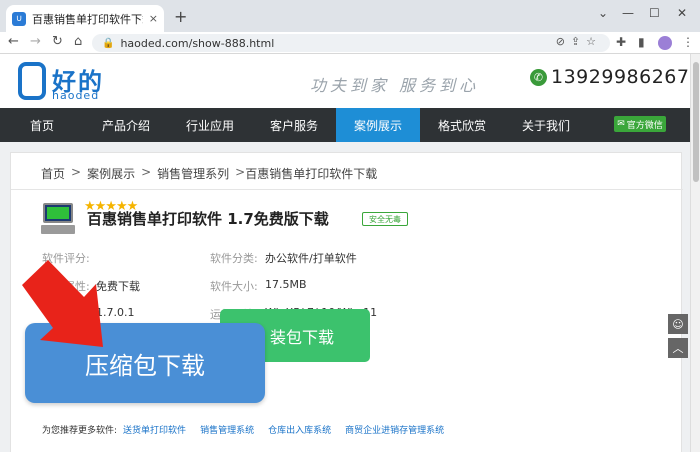 This screenshot has width=700, height=452. What do you see at coordinates (63, 82) in the screenshot?
I see `site-logo: 好的 haoded` at bounding box center [63, 82].